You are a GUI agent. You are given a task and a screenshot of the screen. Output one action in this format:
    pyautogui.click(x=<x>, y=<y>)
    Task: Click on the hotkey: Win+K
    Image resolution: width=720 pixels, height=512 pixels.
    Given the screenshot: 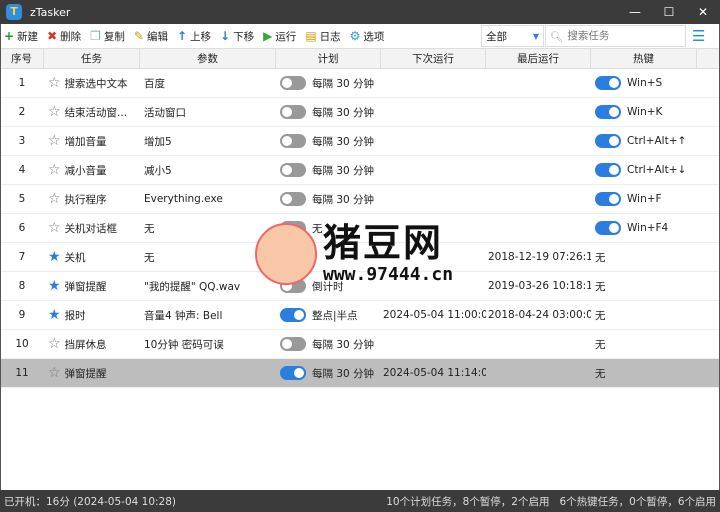 What is the action you would take?
    pyautogui.click(x=645, y=112)
    